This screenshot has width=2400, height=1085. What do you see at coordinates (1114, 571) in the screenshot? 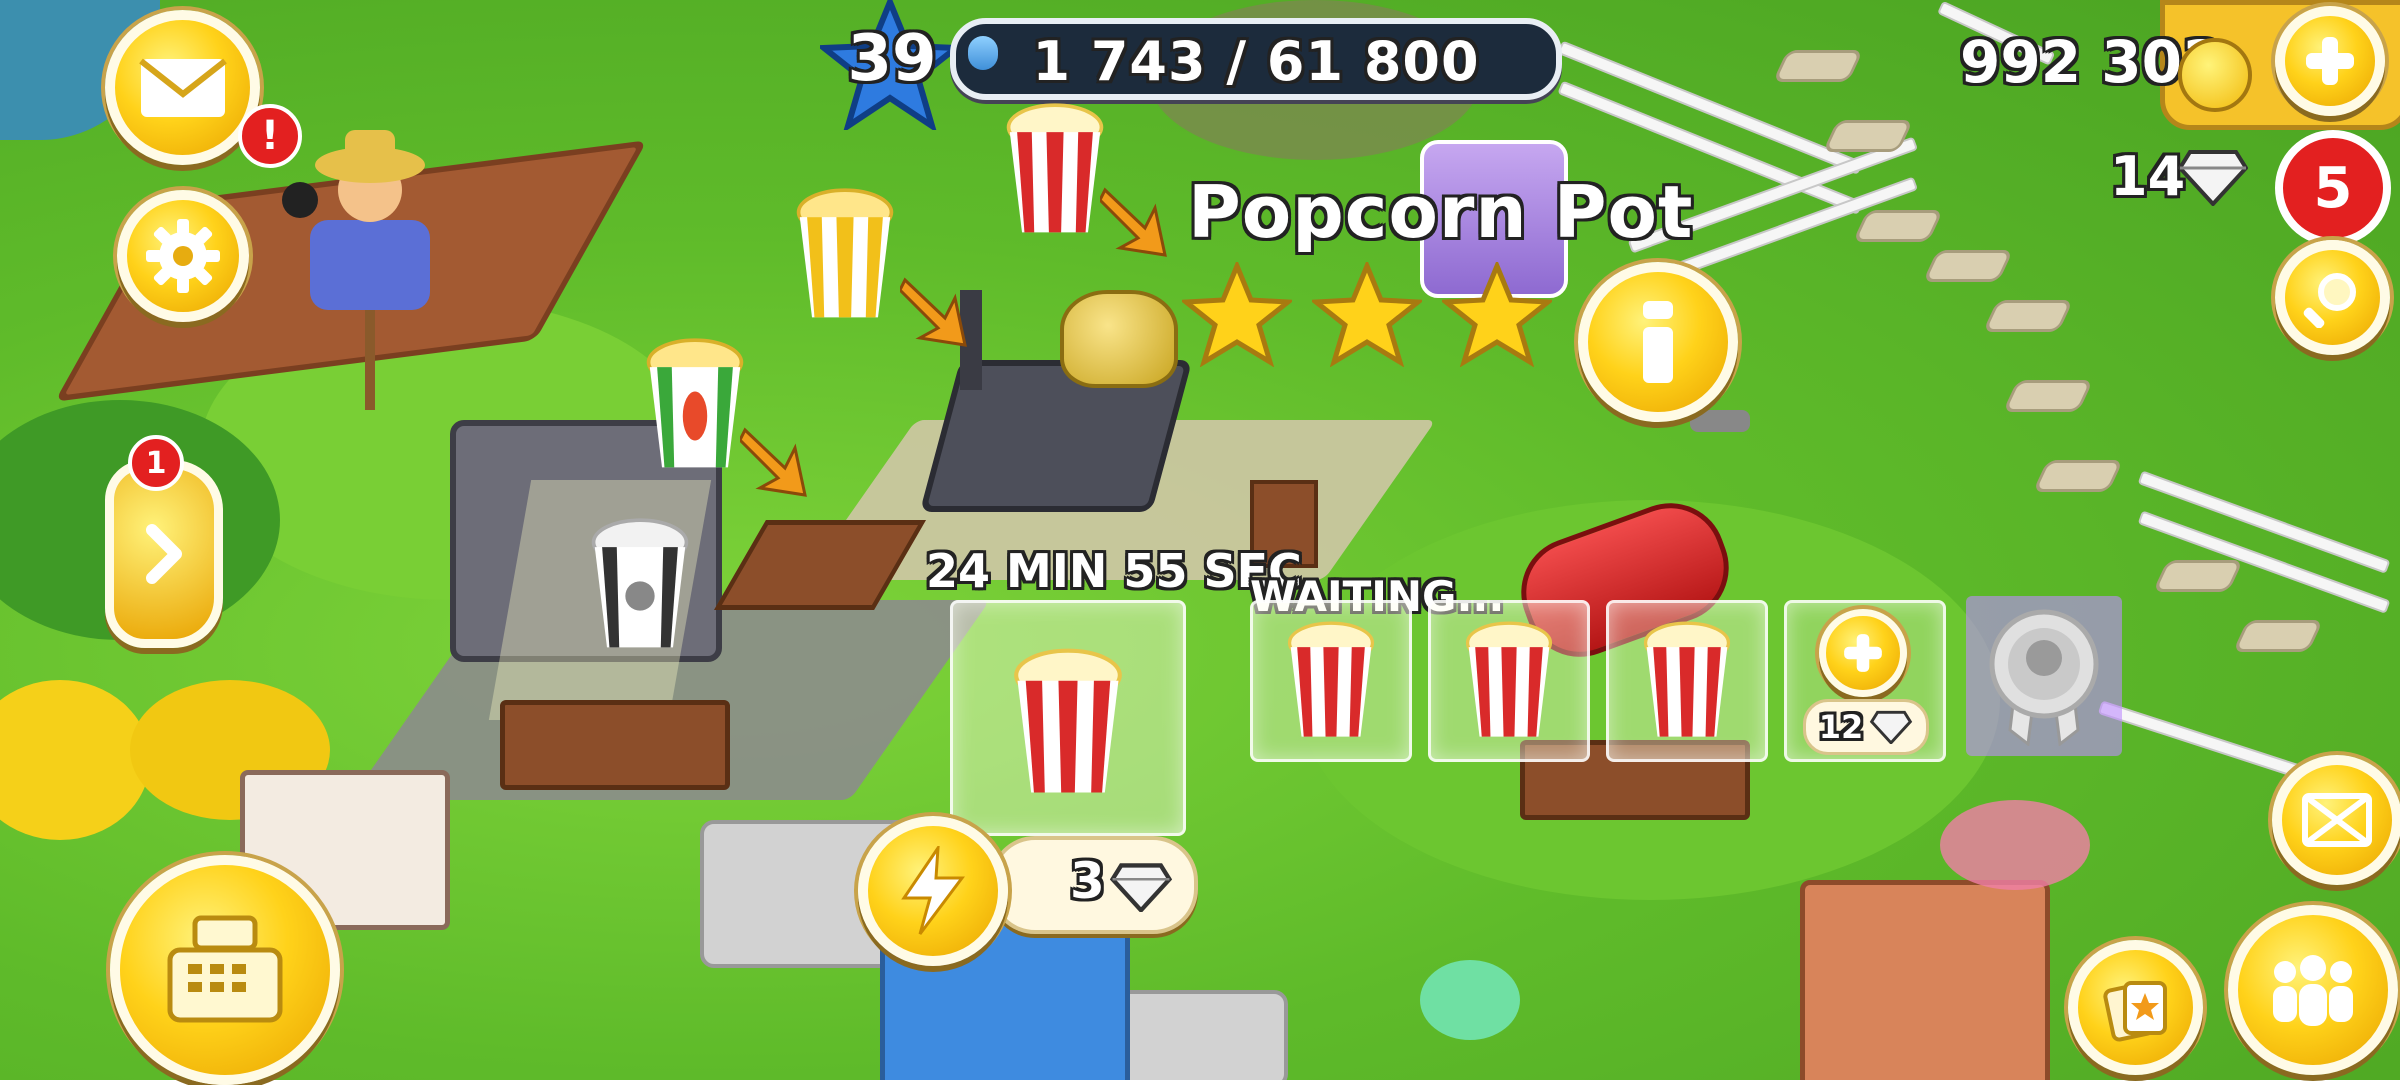
I see `production-timer: 24 MIN 55 SEC` at bounding box center [1114, 571].